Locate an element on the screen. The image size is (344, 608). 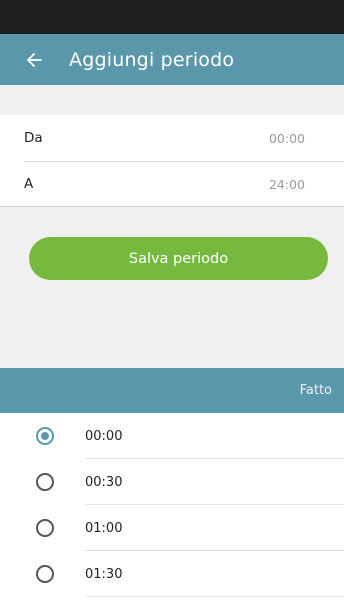
app-bar: Aggiungi periodo is located at coordinates (172, 59).